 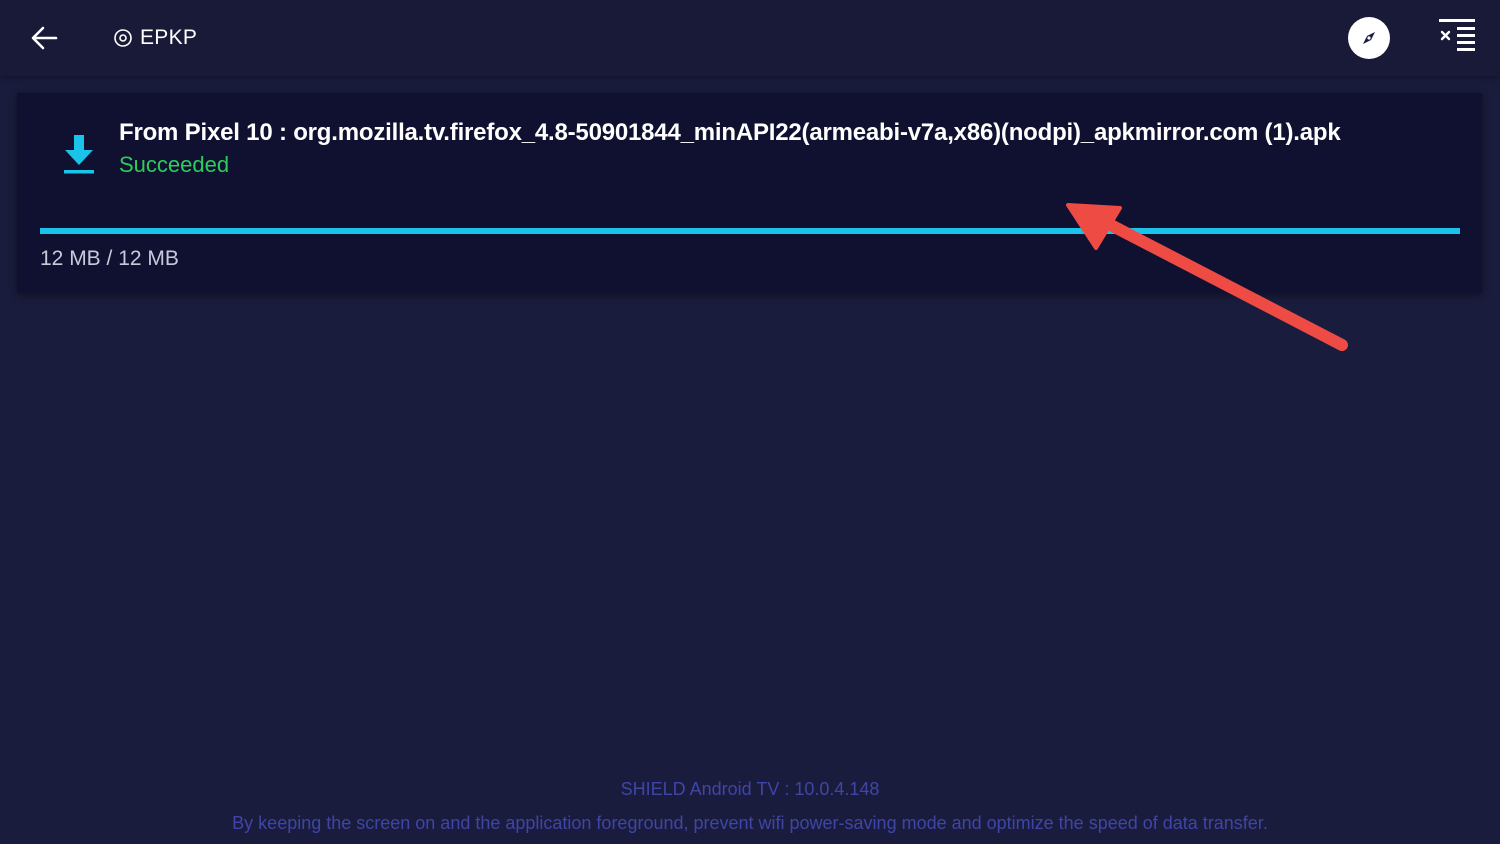 I want to click on page-title: EPKP, so click(x=169, y=37).